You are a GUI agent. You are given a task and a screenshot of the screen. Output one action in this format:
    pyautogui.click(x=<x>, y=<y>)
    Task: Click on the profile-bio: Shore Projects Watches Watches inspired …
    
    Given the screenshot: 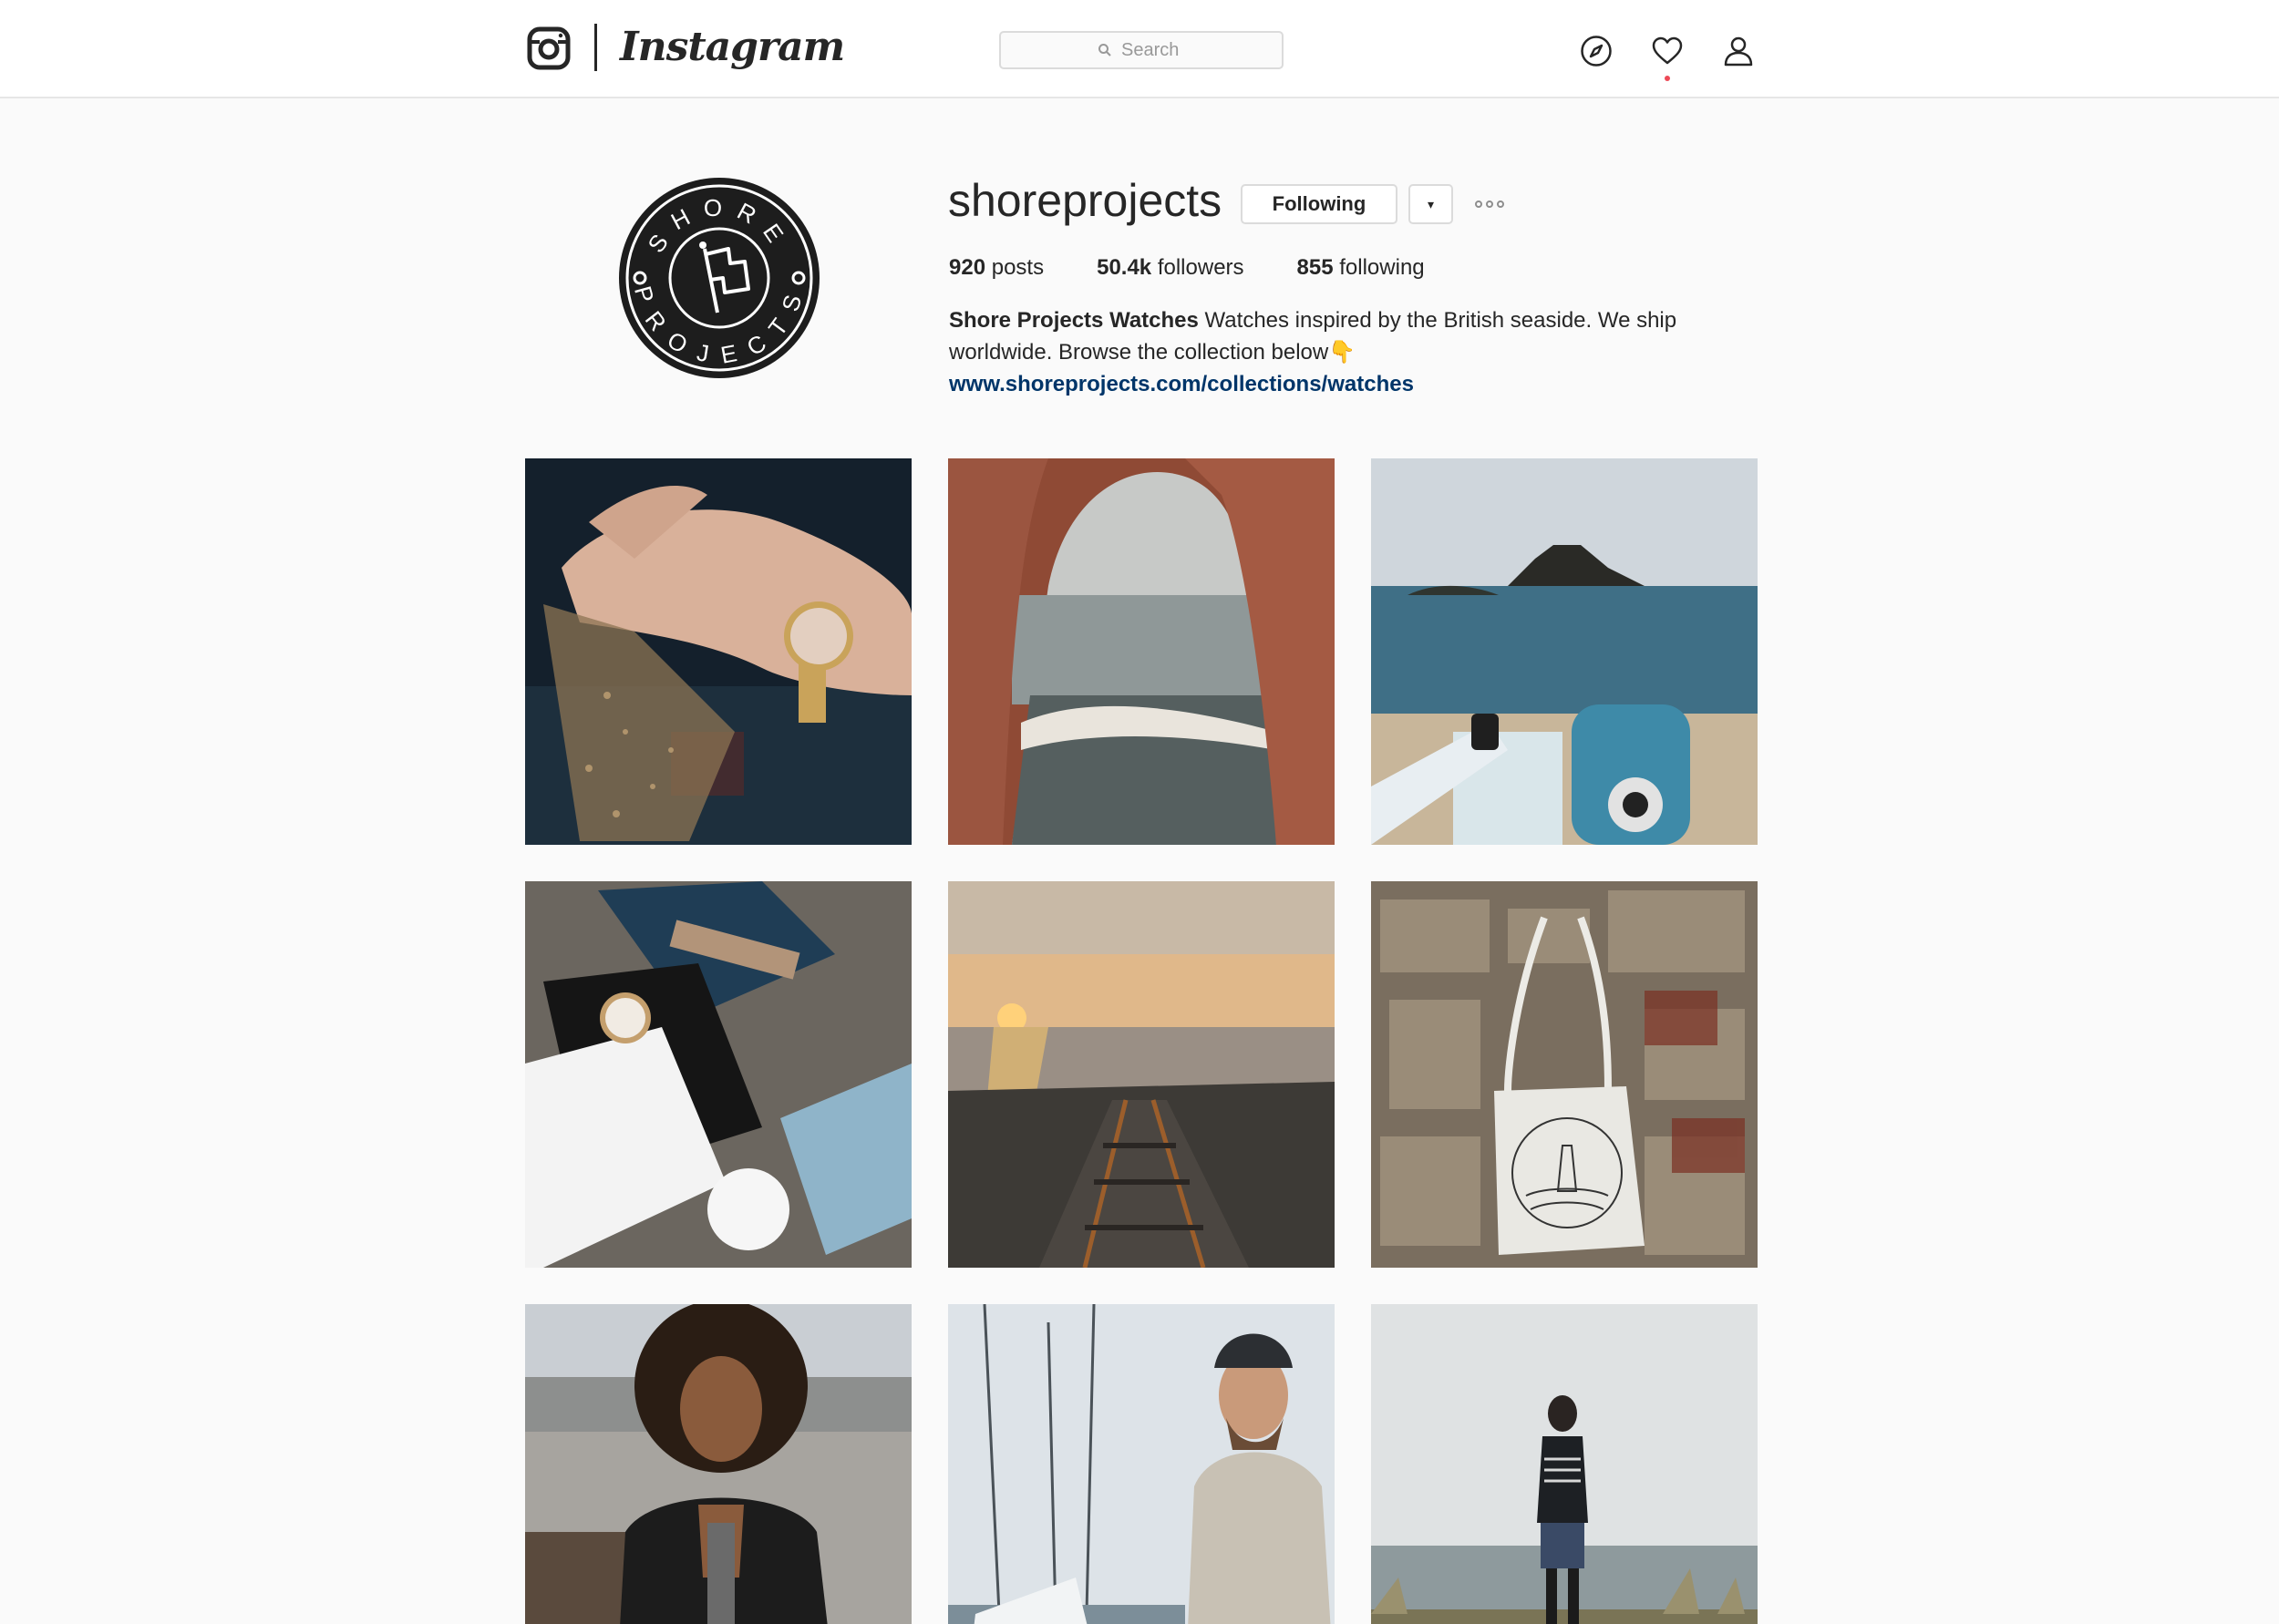 What is the action you would take?
    pyautogui.click(x=1322, y=352)
    